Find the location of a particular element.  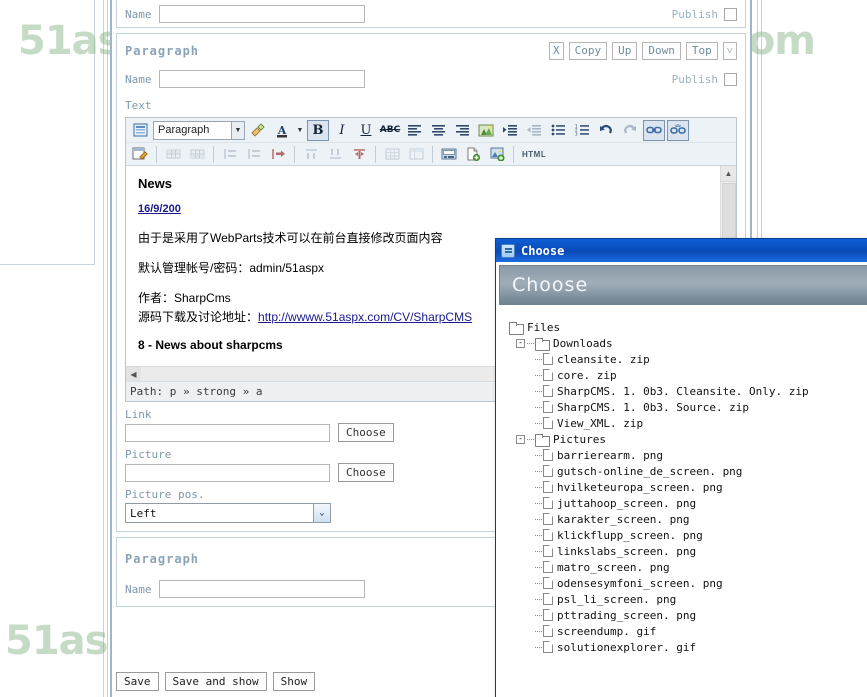

merge-cells-icon is located at coordinates (278, 154).